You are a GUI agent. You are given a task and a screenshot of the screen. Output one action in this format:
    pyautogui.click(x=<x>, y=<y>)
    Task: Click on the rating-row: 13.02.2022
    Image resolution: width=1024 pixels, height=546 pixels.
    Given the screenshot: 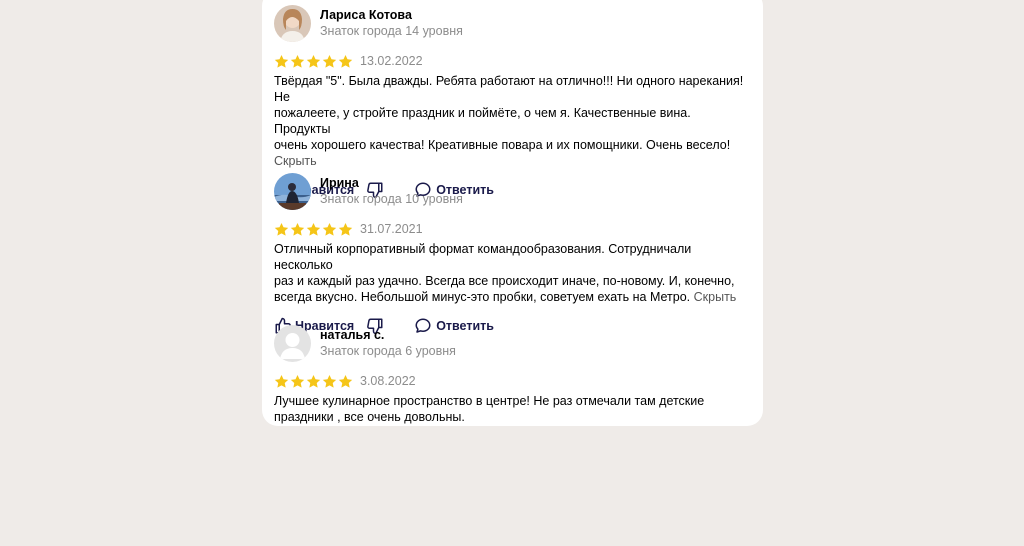 What is the action you would take?
    pyautogui.click(x=514, y=61)
    